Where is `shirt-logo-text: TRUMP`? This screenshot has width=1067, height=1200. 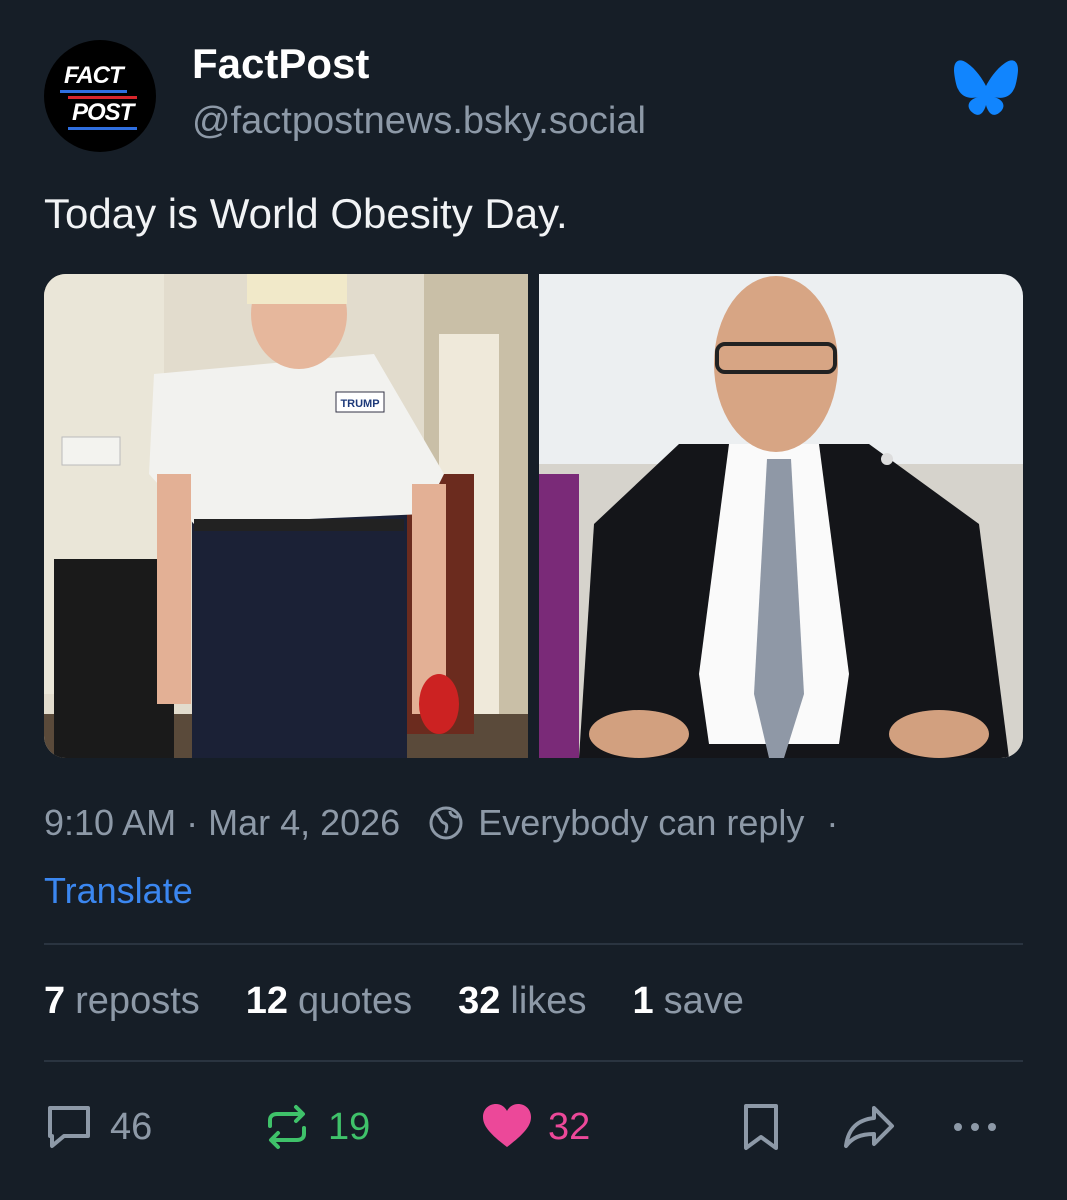
shirt-logo-text: TRUMP is located at coordinates (359, 404).